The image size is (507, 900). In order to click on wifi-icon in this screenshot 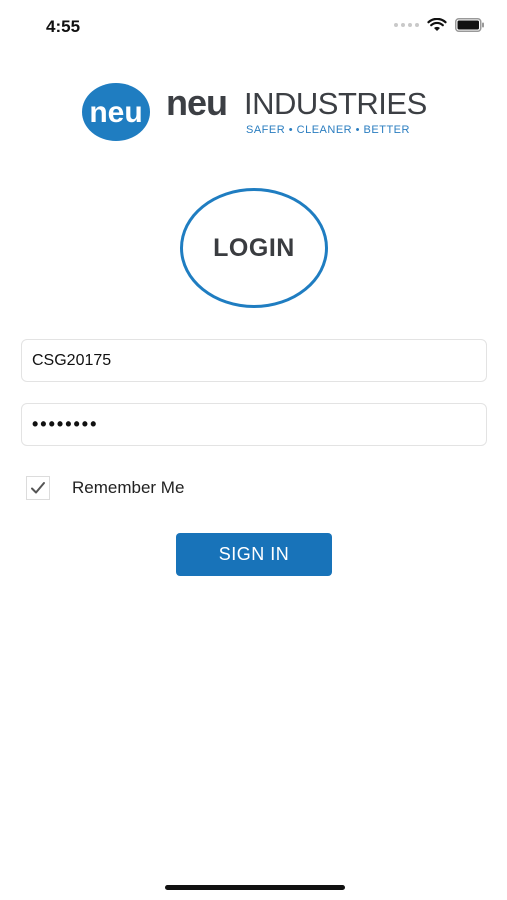, I will do `click(437, 24)`.